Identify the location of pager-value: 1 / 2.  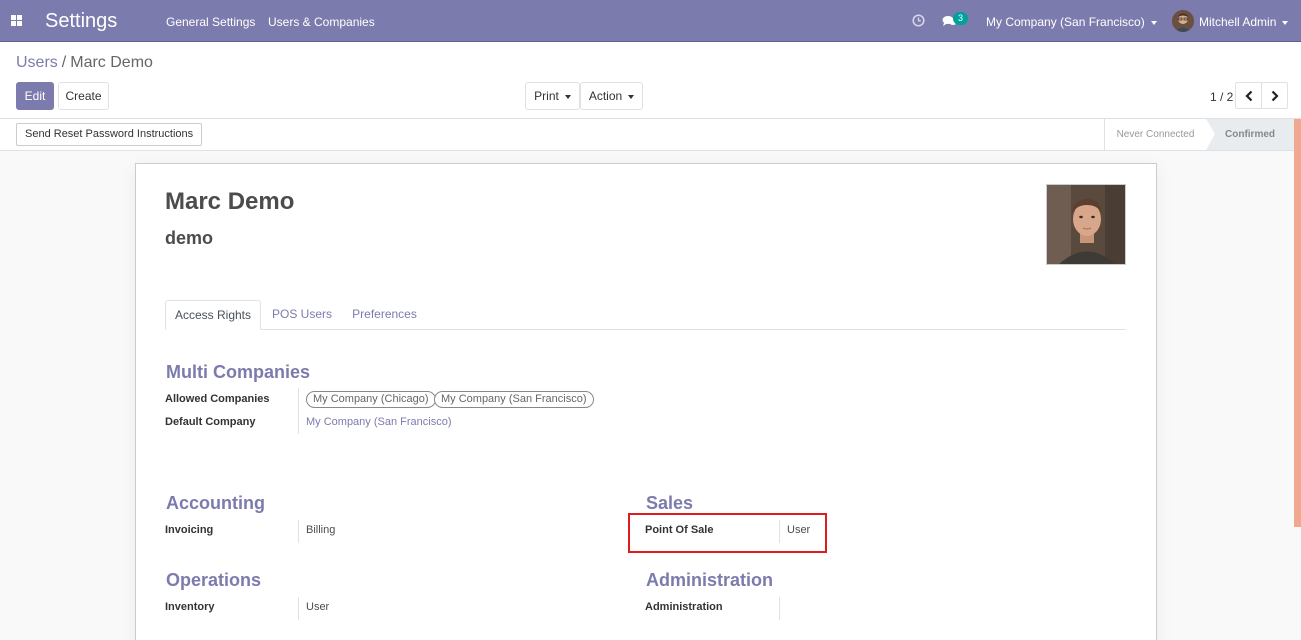
(1221, 97).